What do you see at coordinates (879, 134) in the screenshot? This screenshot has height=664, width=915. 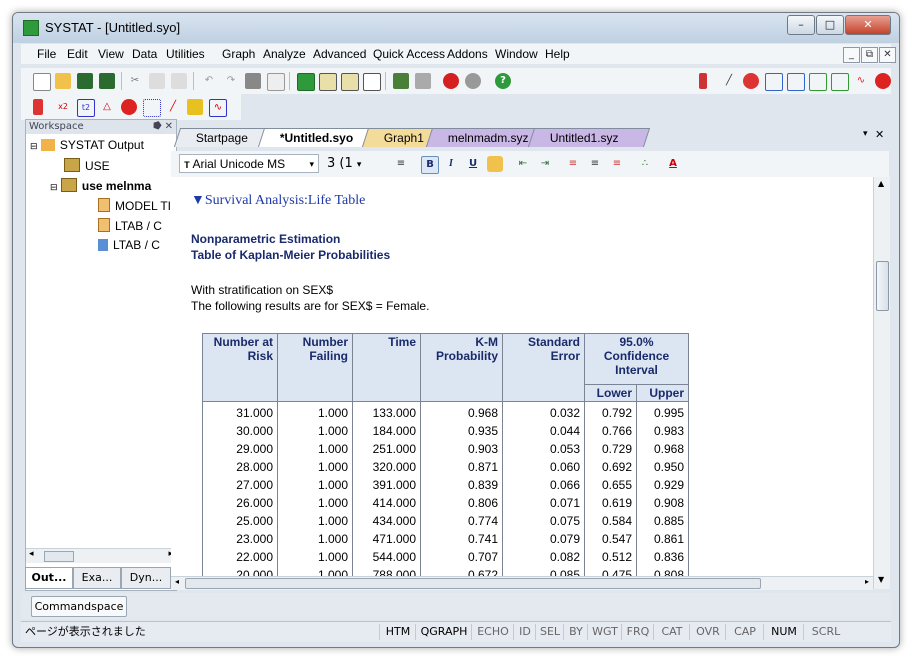 I see `close-tab-icon: ✕` at bounding box center [879, 134].